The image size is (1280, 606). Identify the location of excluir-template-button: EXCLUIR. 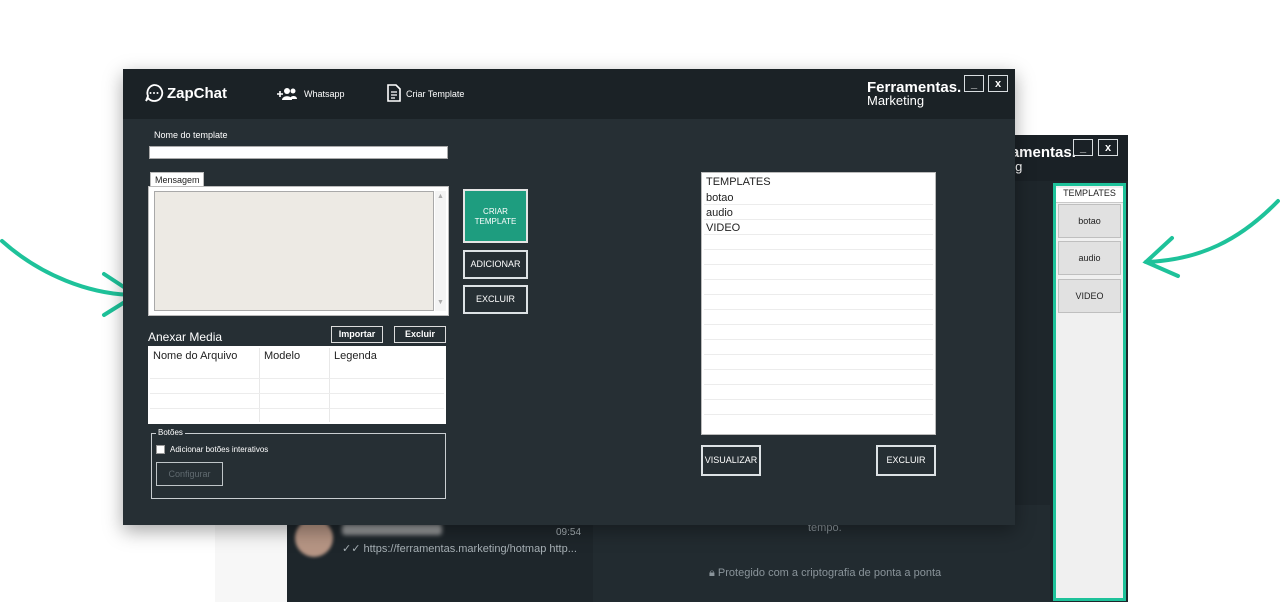
(906, 460).